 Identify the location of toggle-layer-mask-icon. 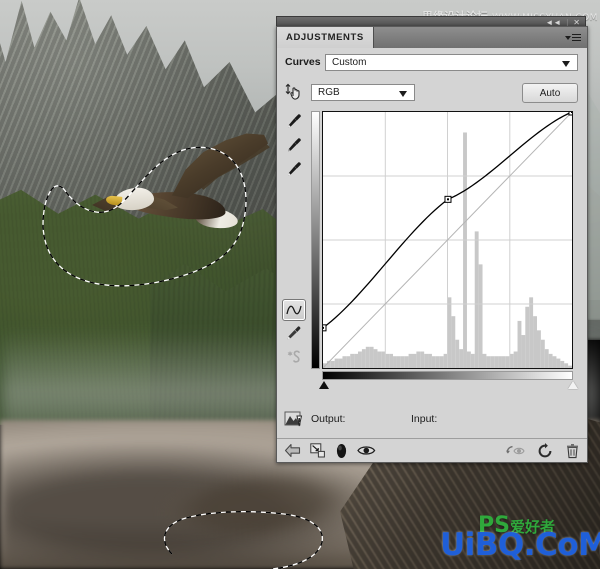
(341, 451).